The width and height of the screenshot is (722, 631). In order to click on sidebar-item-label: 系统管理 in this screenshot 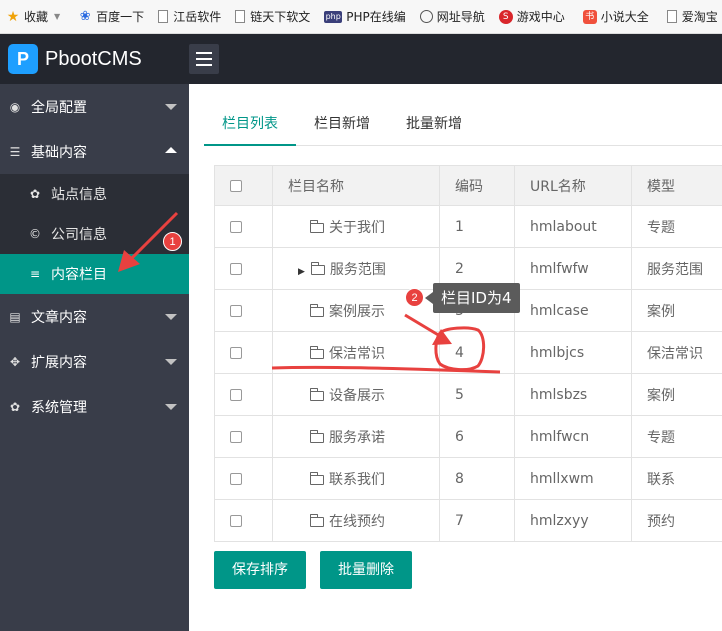, I will do `click(59, 407)`.